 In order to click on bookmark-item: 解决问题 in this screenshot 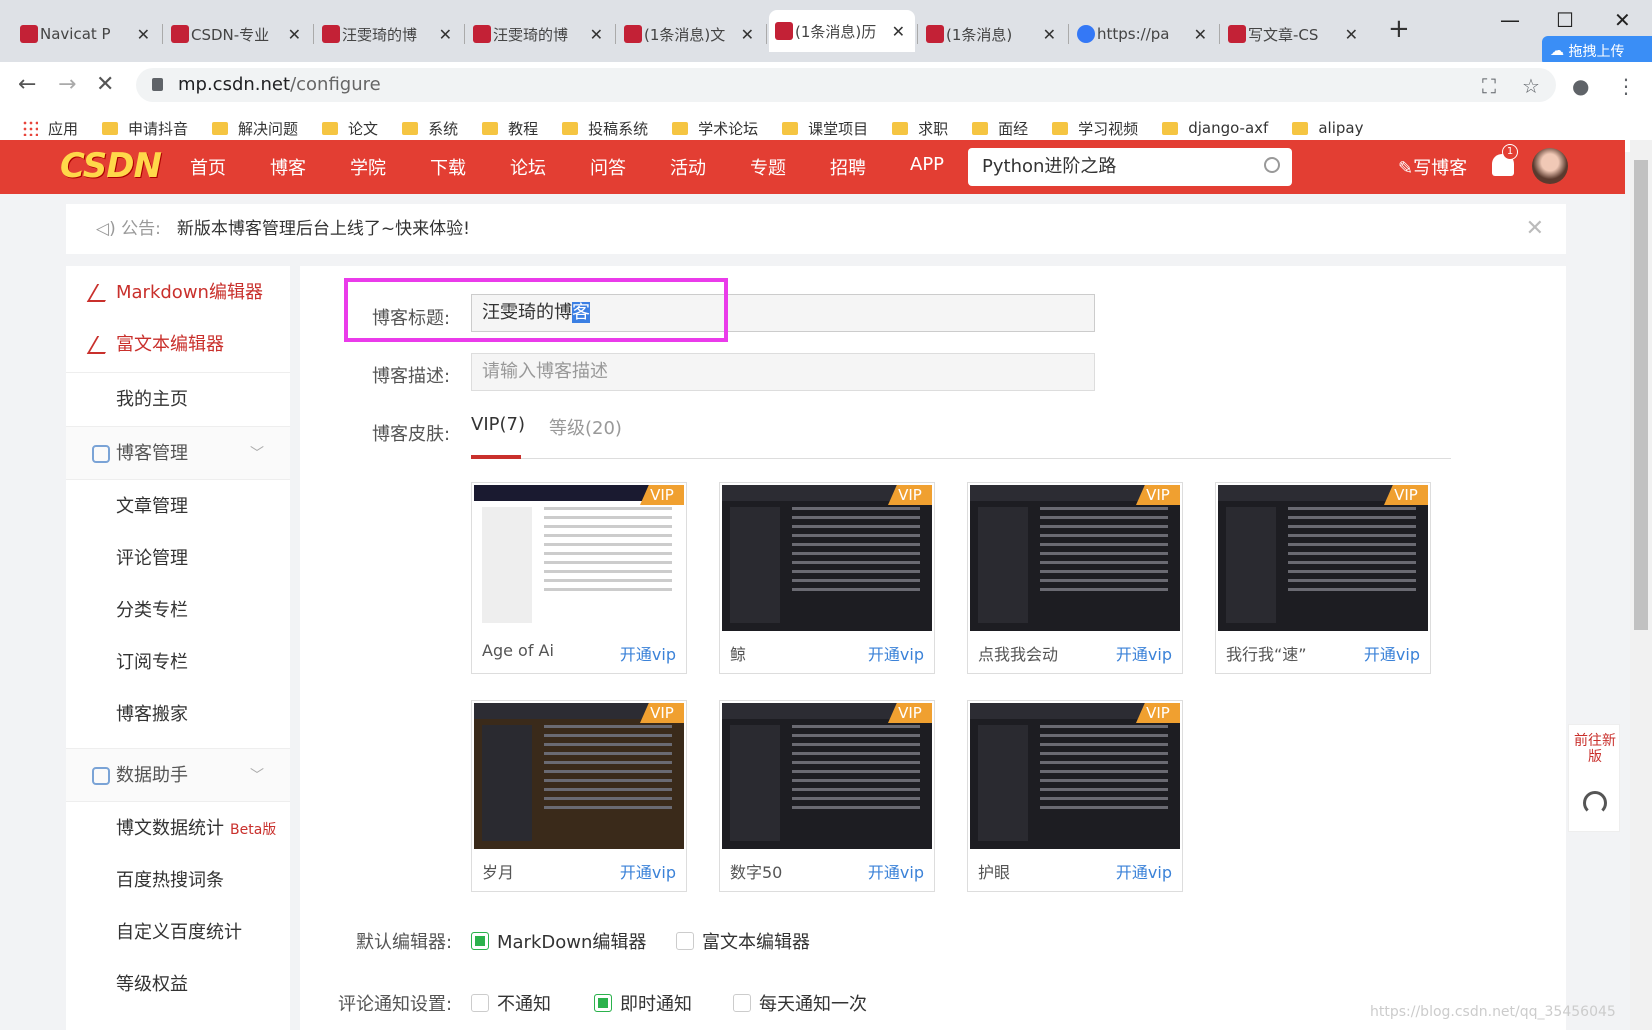, I will do `click(255, 128)`.